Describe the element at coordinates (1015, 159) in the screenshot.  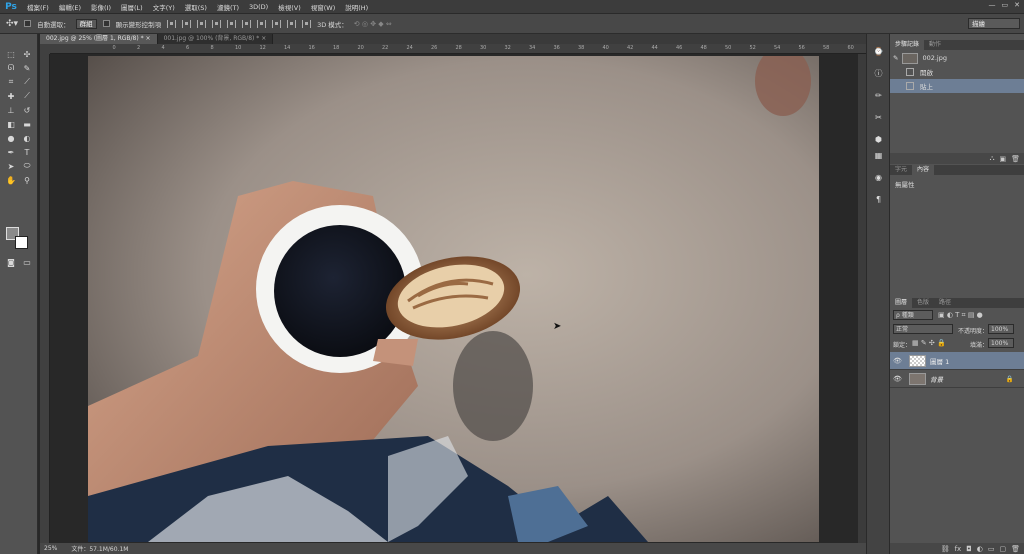
I see `trash-icon: 🗑` at that location.